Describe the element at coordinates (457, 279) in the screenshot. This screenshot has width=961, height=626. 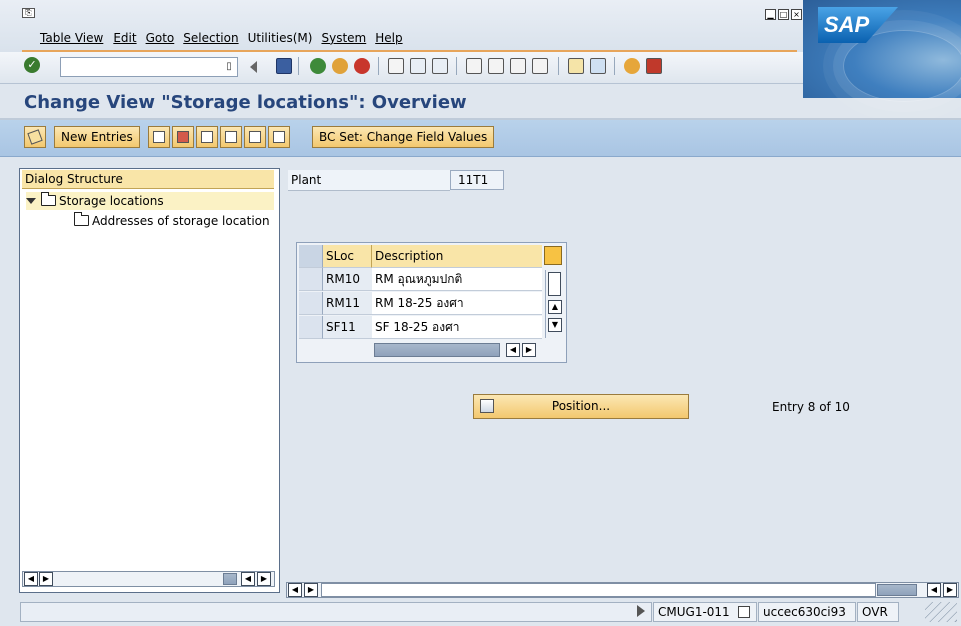
I see `table-cell-description: RM อุณหภูมปกติ` at that location.